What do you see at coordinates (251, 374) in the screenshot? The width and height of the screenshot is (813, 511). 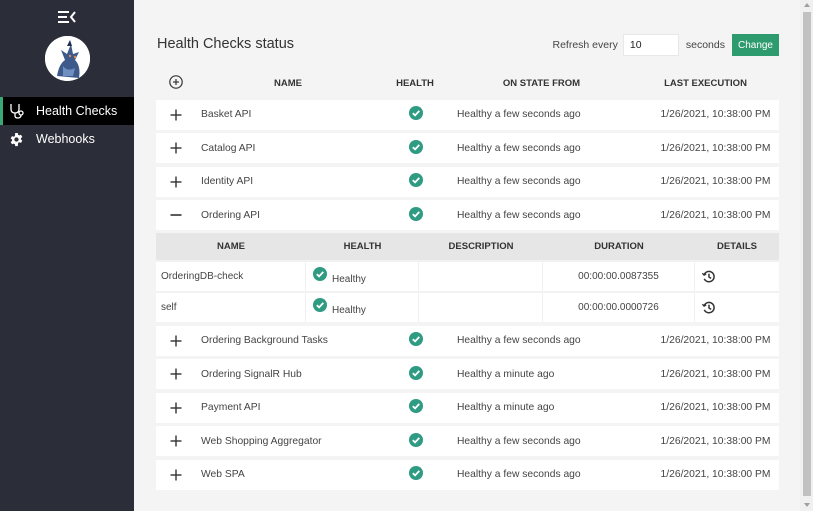 I see `service-name: Ordering SignalR Hub` at bounding box center [251, 374].